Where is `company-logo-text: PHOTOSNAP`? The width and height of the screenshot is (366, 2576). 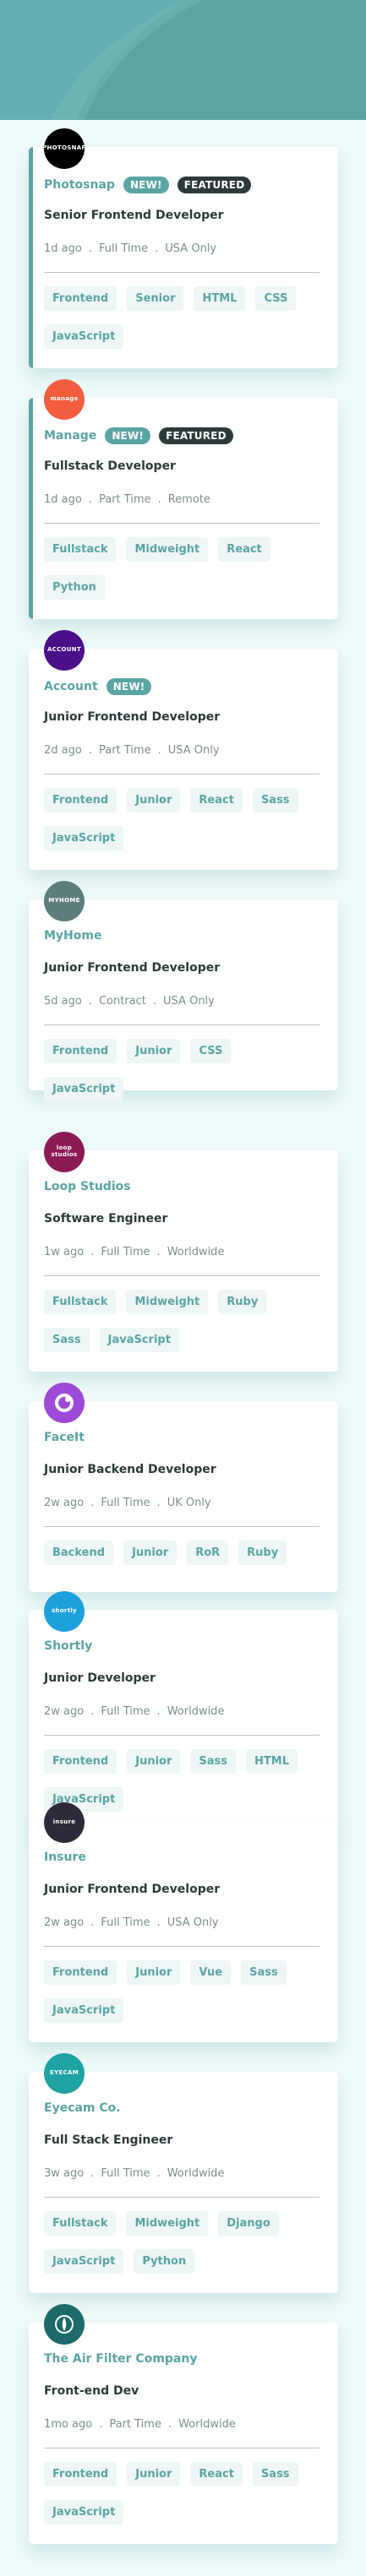
company-logo-text: PHOTOSNAP is located at coordinates (64, 148).